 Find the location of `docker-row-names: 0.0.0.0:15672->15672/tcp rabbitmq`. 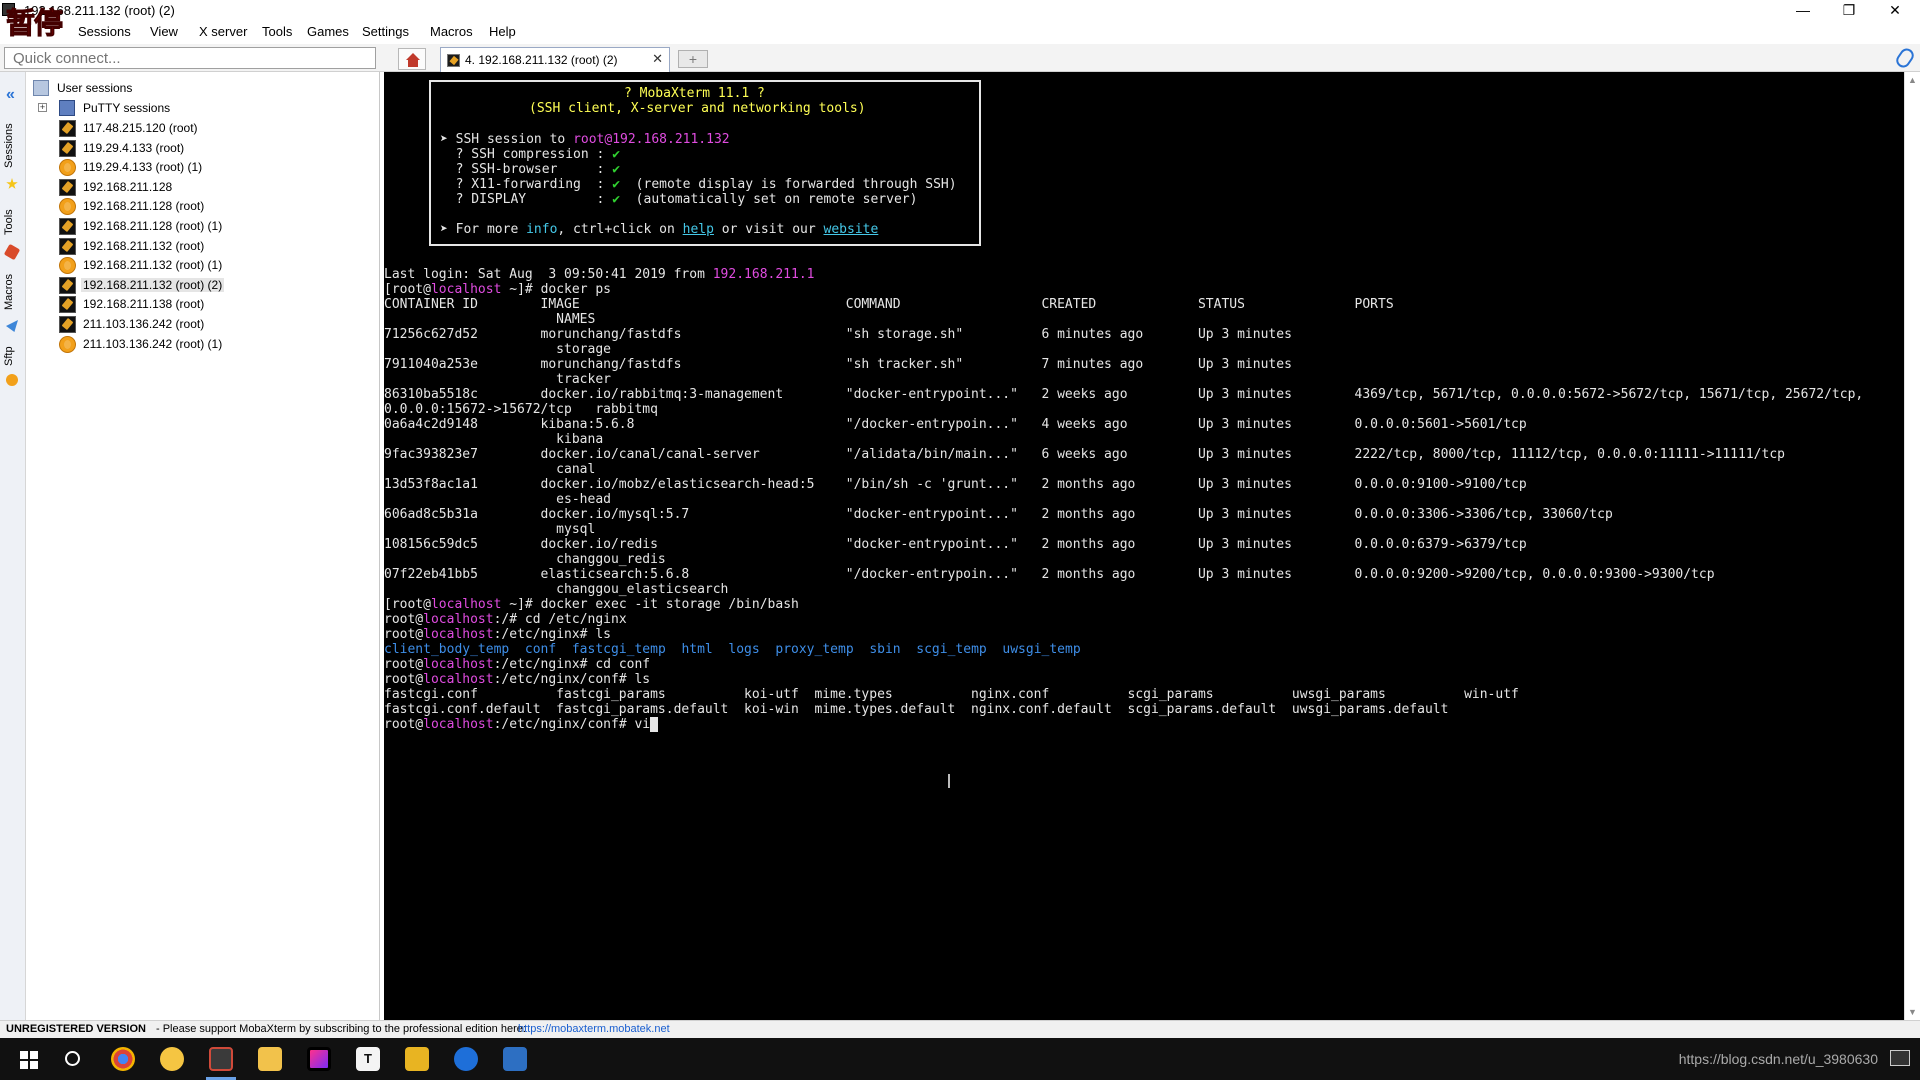

docker-row-names: 0.0.0.0:15672->15672/tcp rabbitmq is located at coordinates (521, 409).